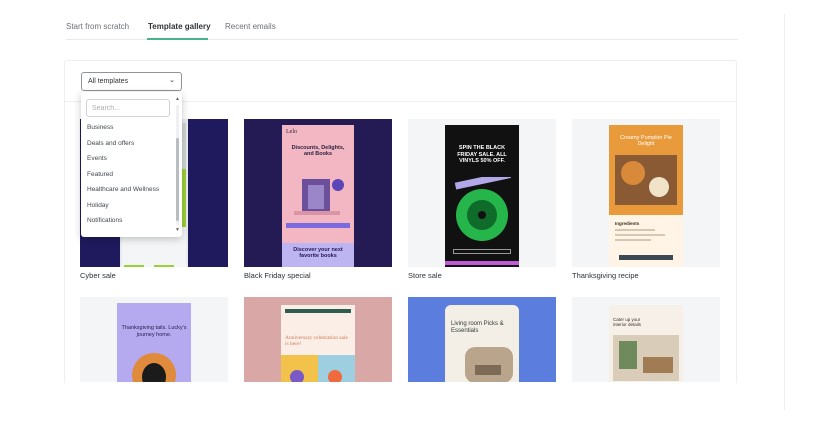 The height and width of the screenshot is (434, 822). Describe the element at coordinates (177, 230) in the screenshot. I see `scroll-down-icon: ▼` at that location.